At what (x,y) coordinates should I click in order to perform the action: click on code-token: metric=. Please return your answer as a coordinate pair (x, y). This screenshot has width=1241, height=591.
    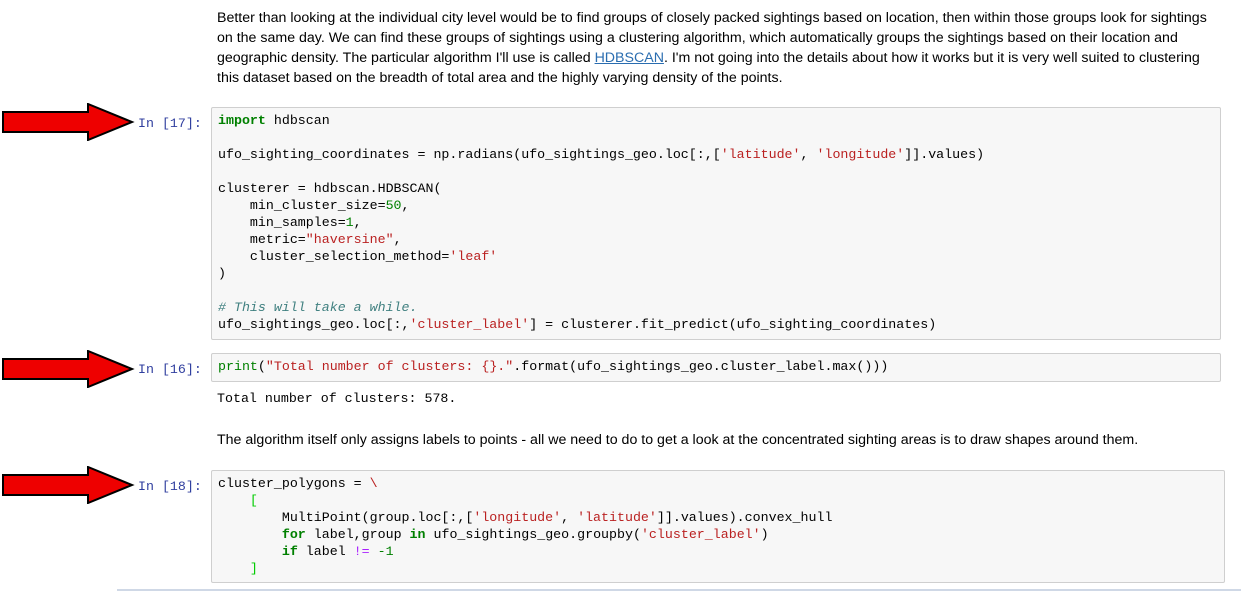
    Looking at the image, I should click on (262, 239).